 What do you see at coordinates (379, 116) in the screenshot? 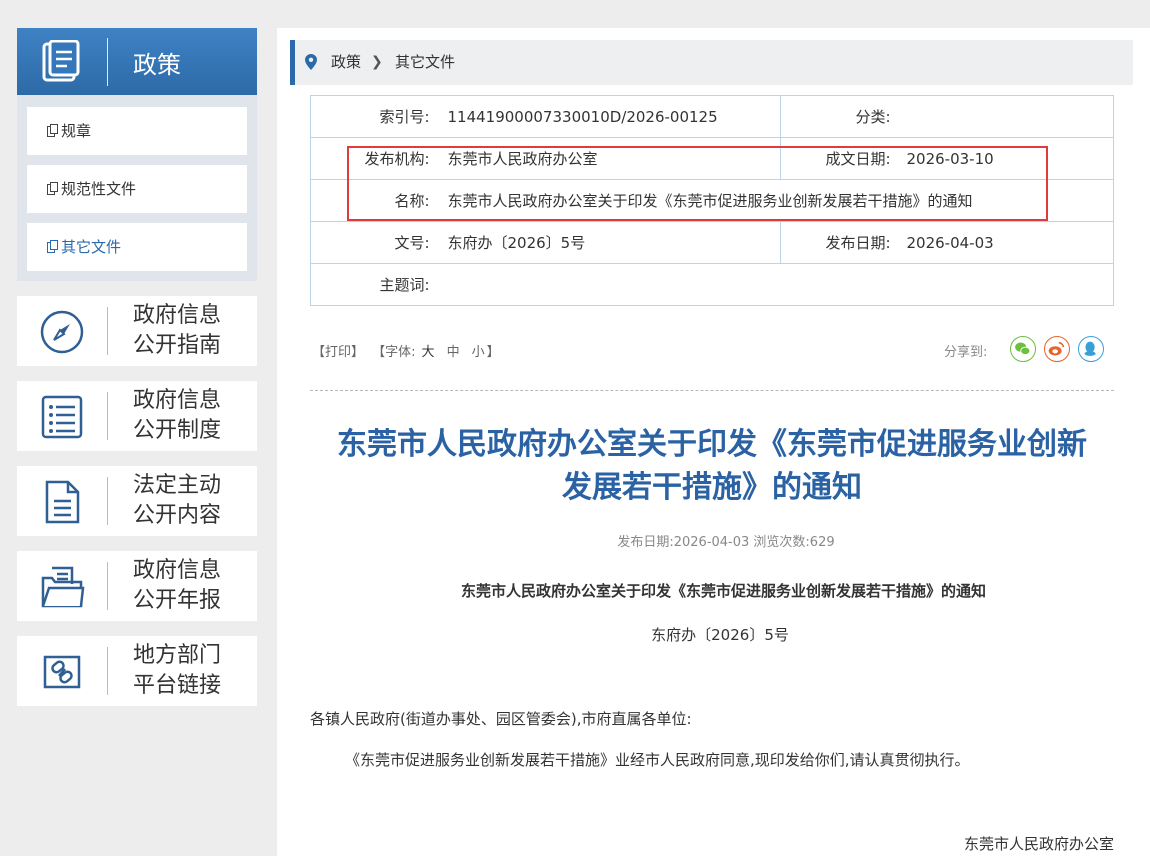
I see `index-label: 索引号:` at bounding box center [379, 116].